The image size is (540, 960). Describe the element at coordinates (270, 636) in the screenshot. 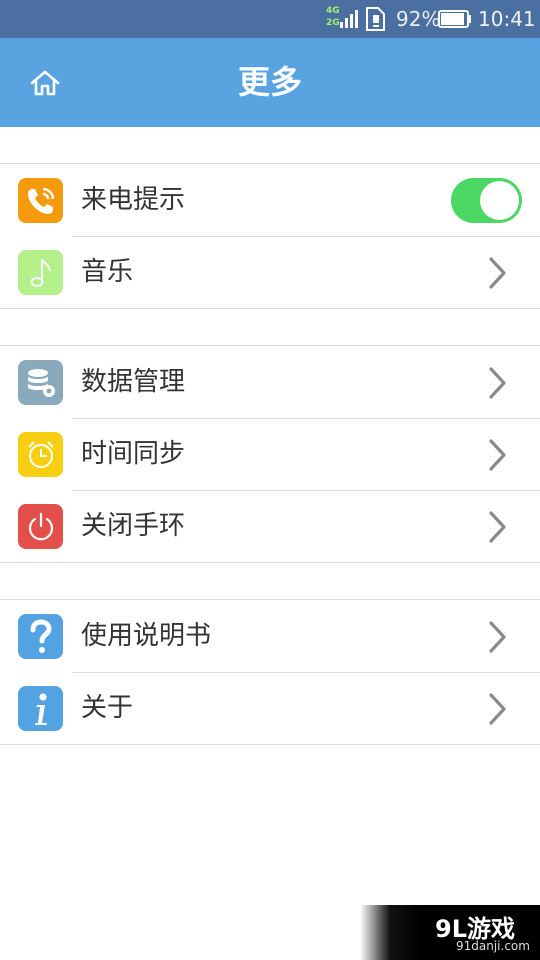

I see `user-manual-row: 使用说明书` at that location.